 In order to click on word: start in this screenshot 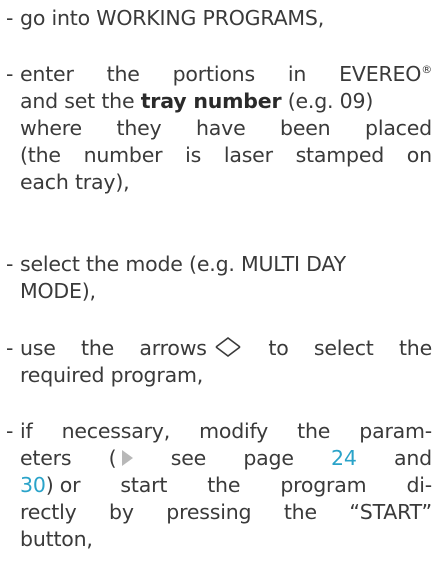, I will do `click(144, 485)`.